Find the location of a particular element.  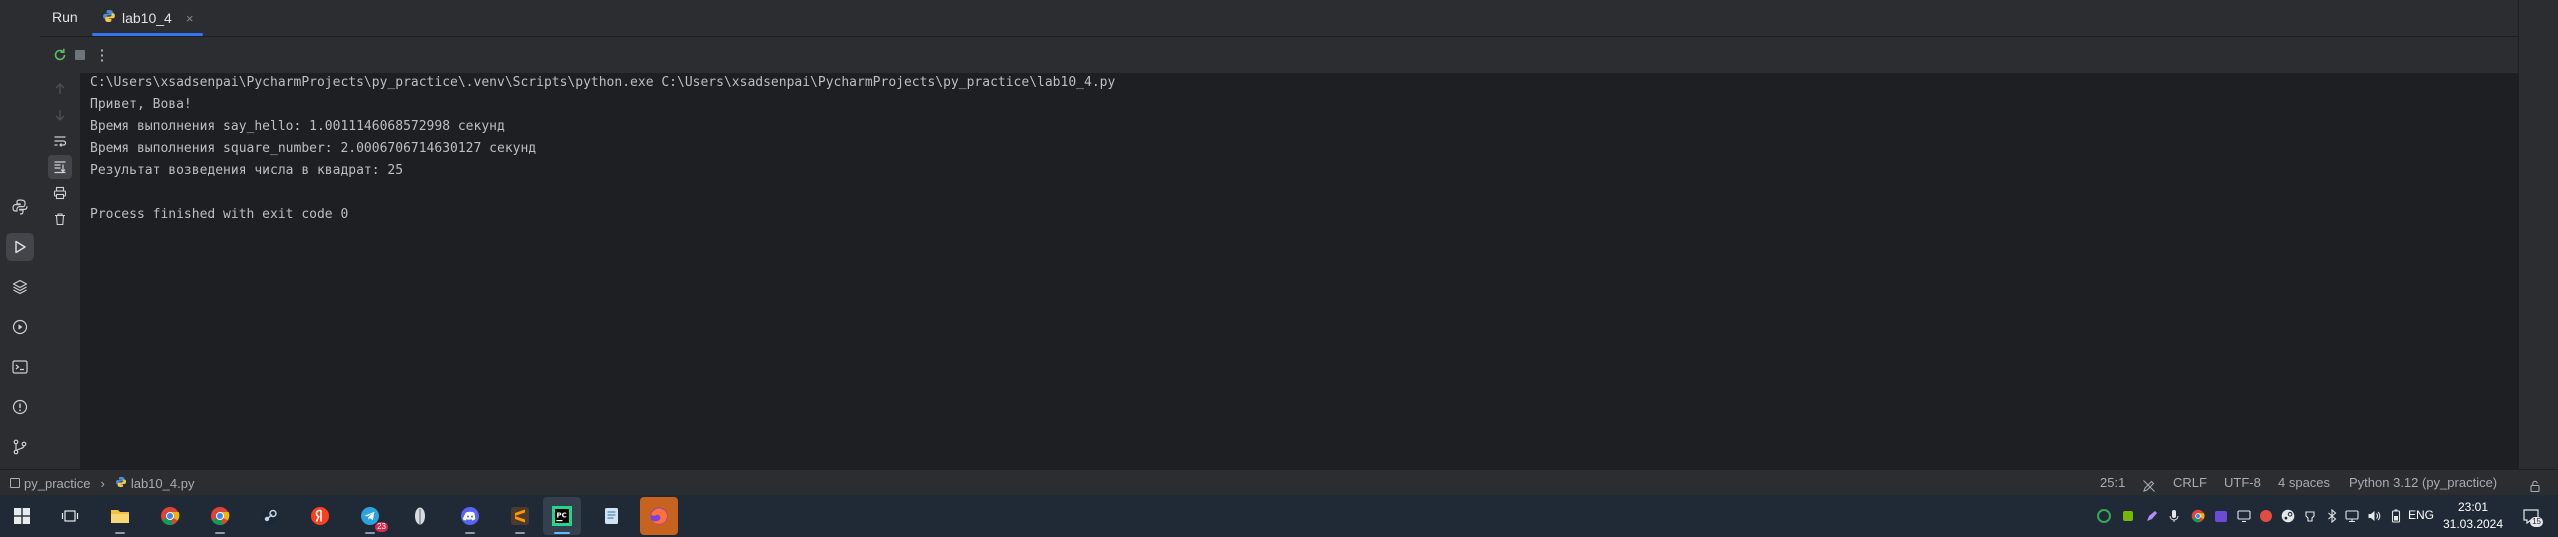

task-view-icon is located at coordinates (70, 516).